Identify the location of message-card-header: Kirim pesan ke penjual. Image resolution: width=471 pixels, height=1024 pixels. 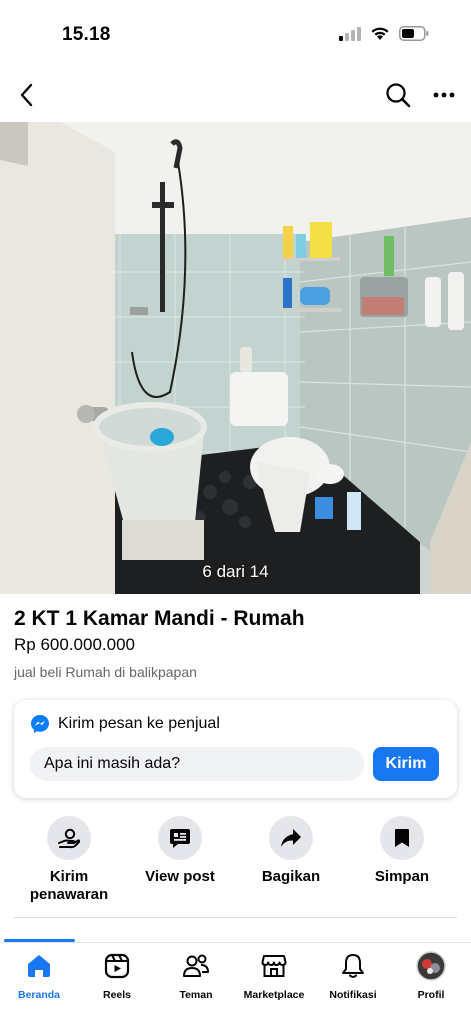
(125, 724).